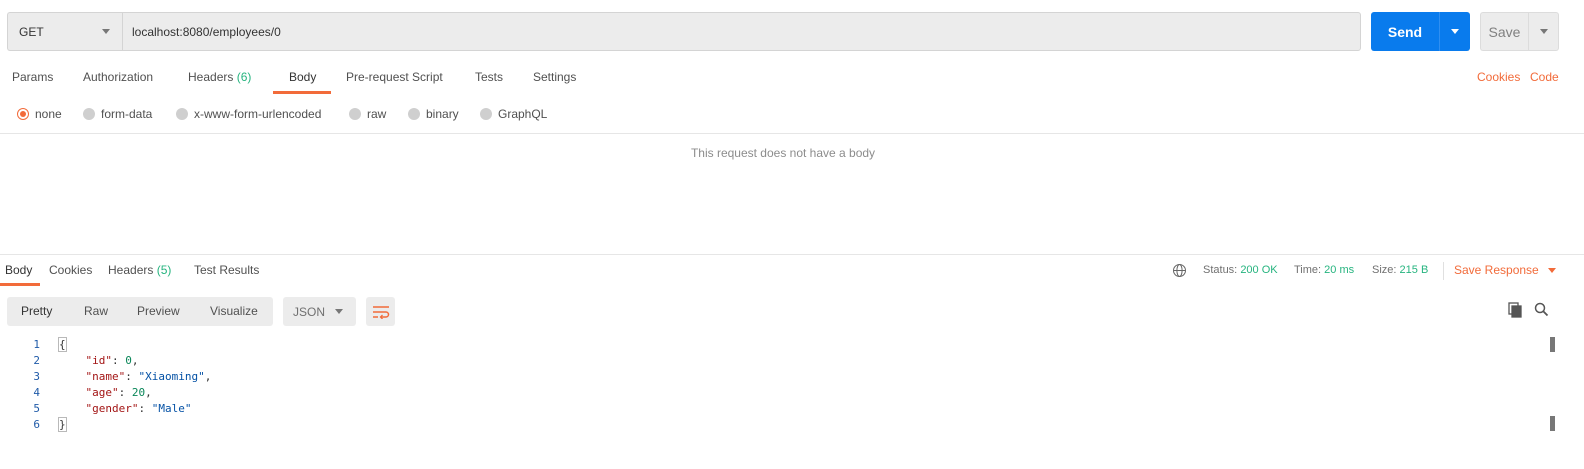 The image size is (1584, 469). What do you see at coordinates (32, 77) in the screenshot?
I see `tab-params: Params` at bounding box center [32, 77].